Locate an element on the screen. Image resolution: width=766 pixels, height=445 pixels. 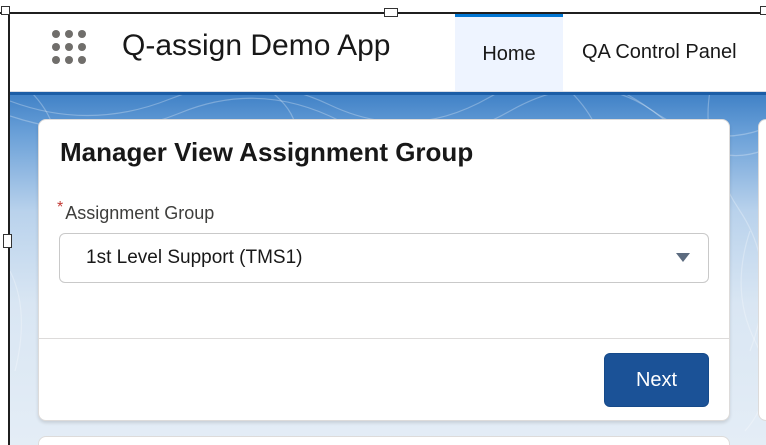
tab-qa-control-panel: QA Control Panel is located at coordinates (666, 52).